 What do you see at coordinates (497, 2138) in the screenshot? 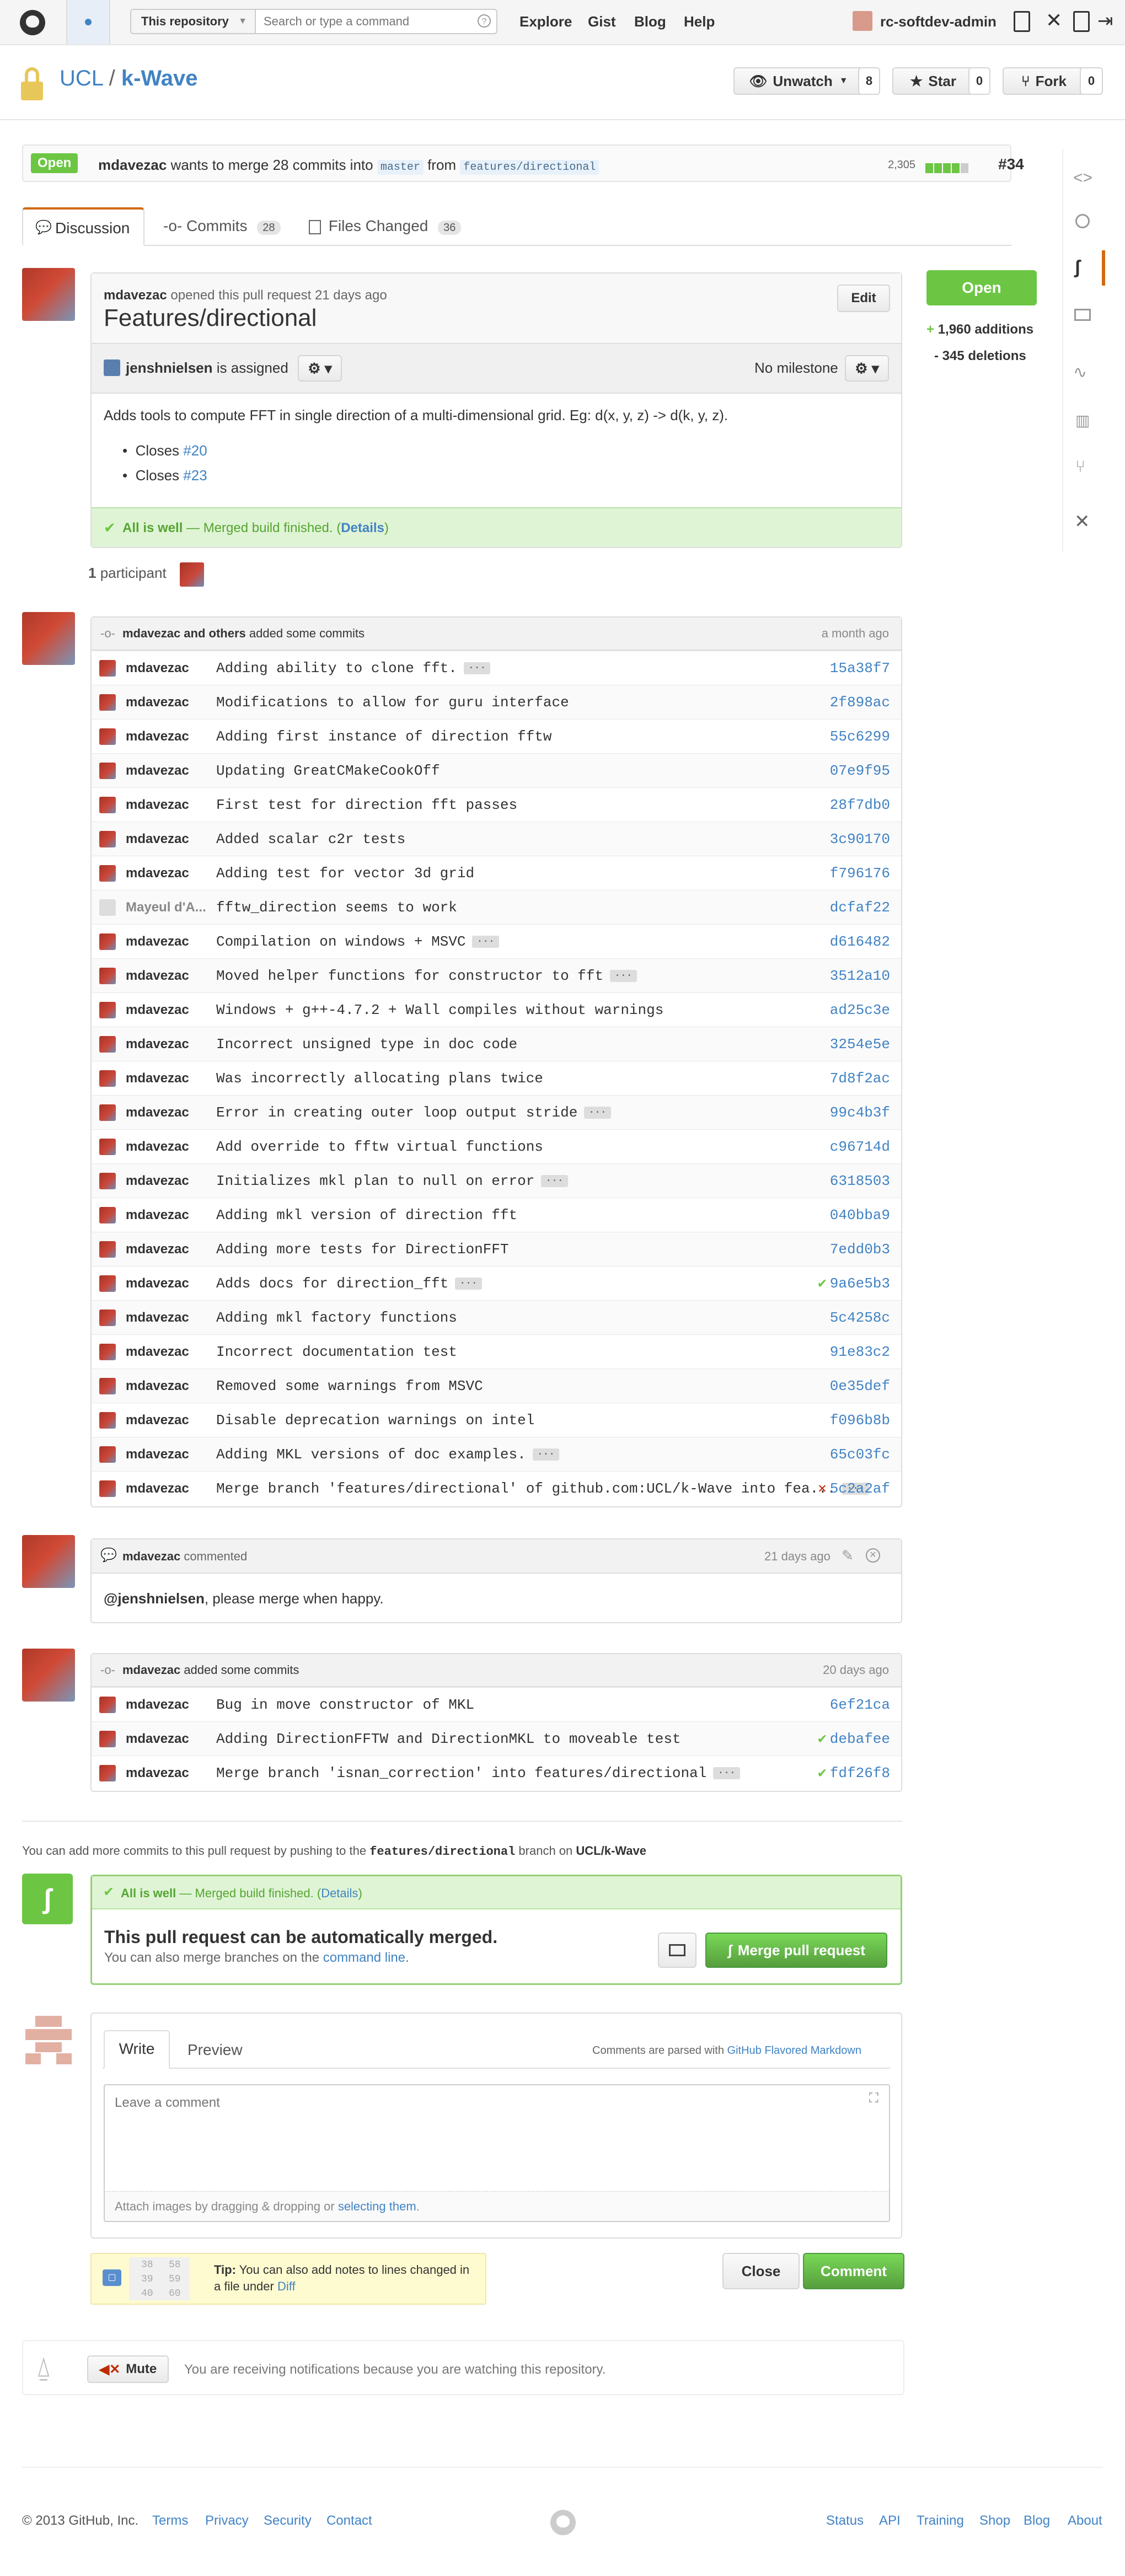
I see `comment-textarea` at bounding box center [497, 2138].